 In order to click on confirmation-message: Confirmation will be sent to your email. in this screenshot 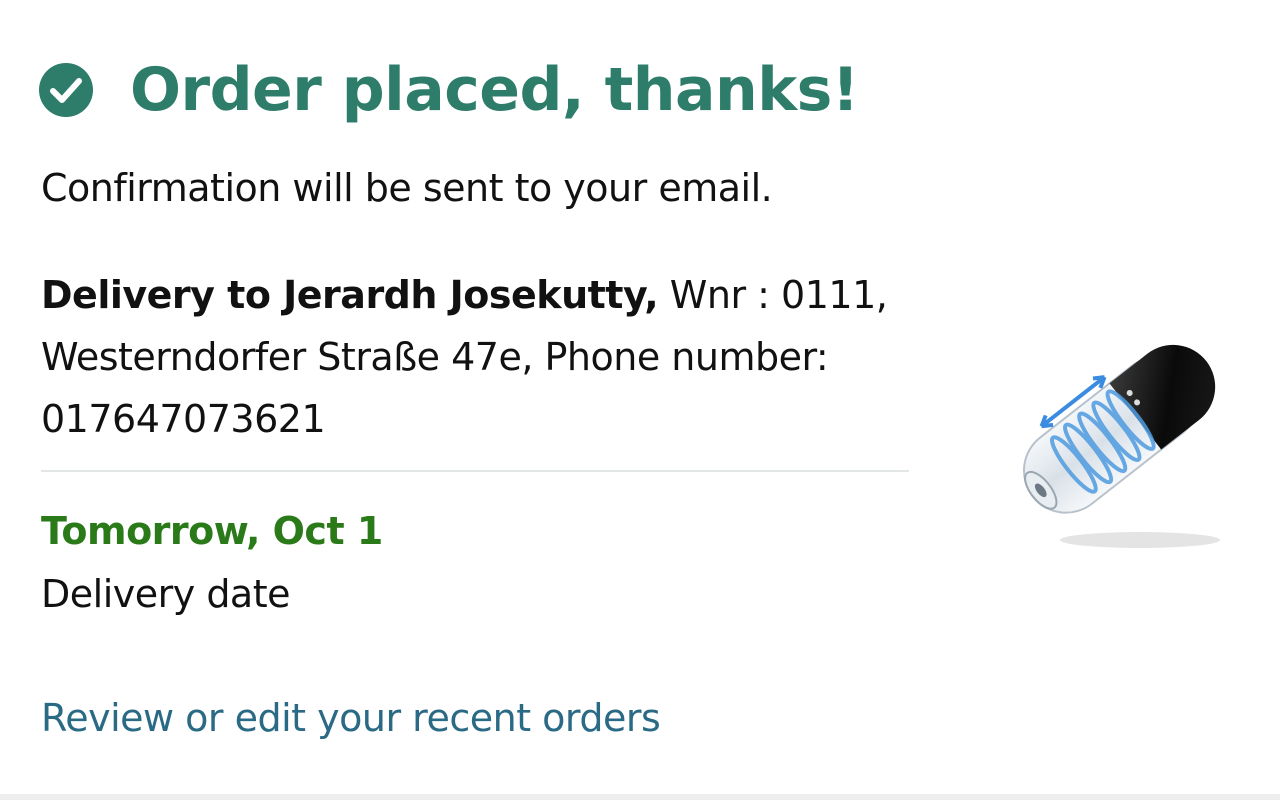, I will do `click(407, 188)`.